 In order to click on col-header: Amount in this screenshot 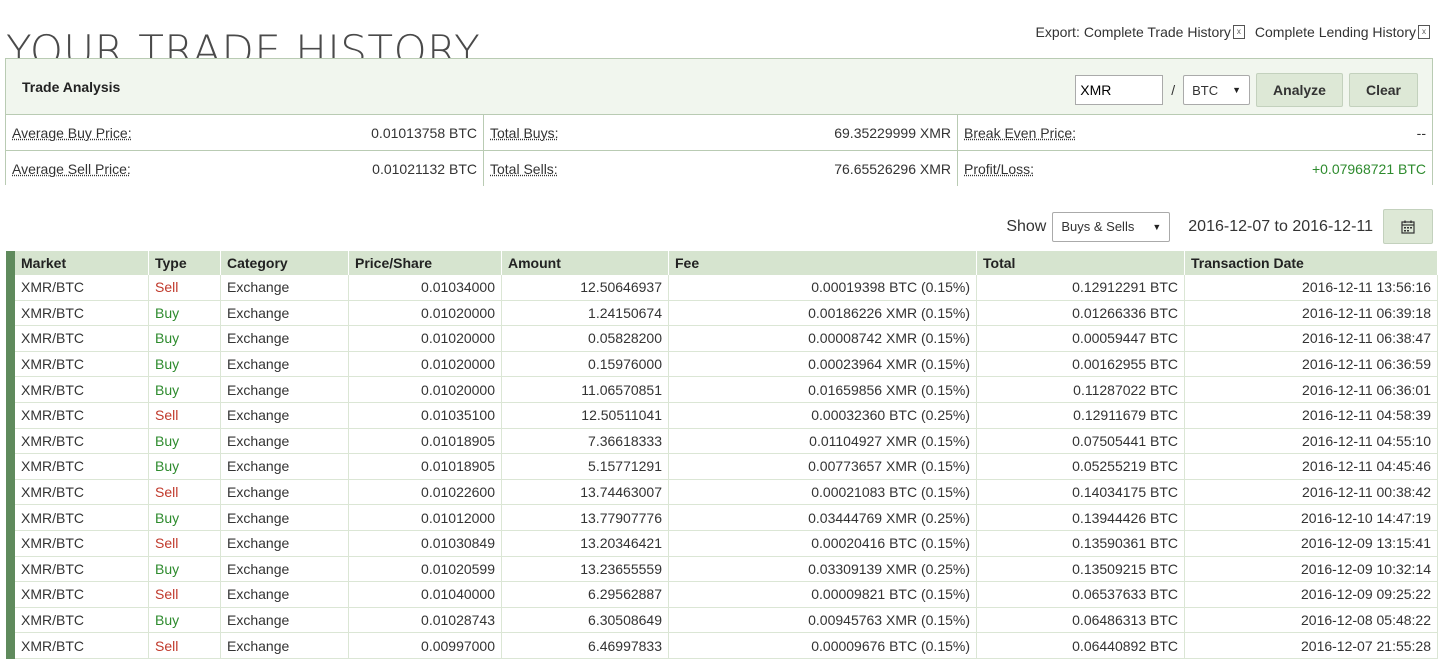, I will do `click(585, 263)`.